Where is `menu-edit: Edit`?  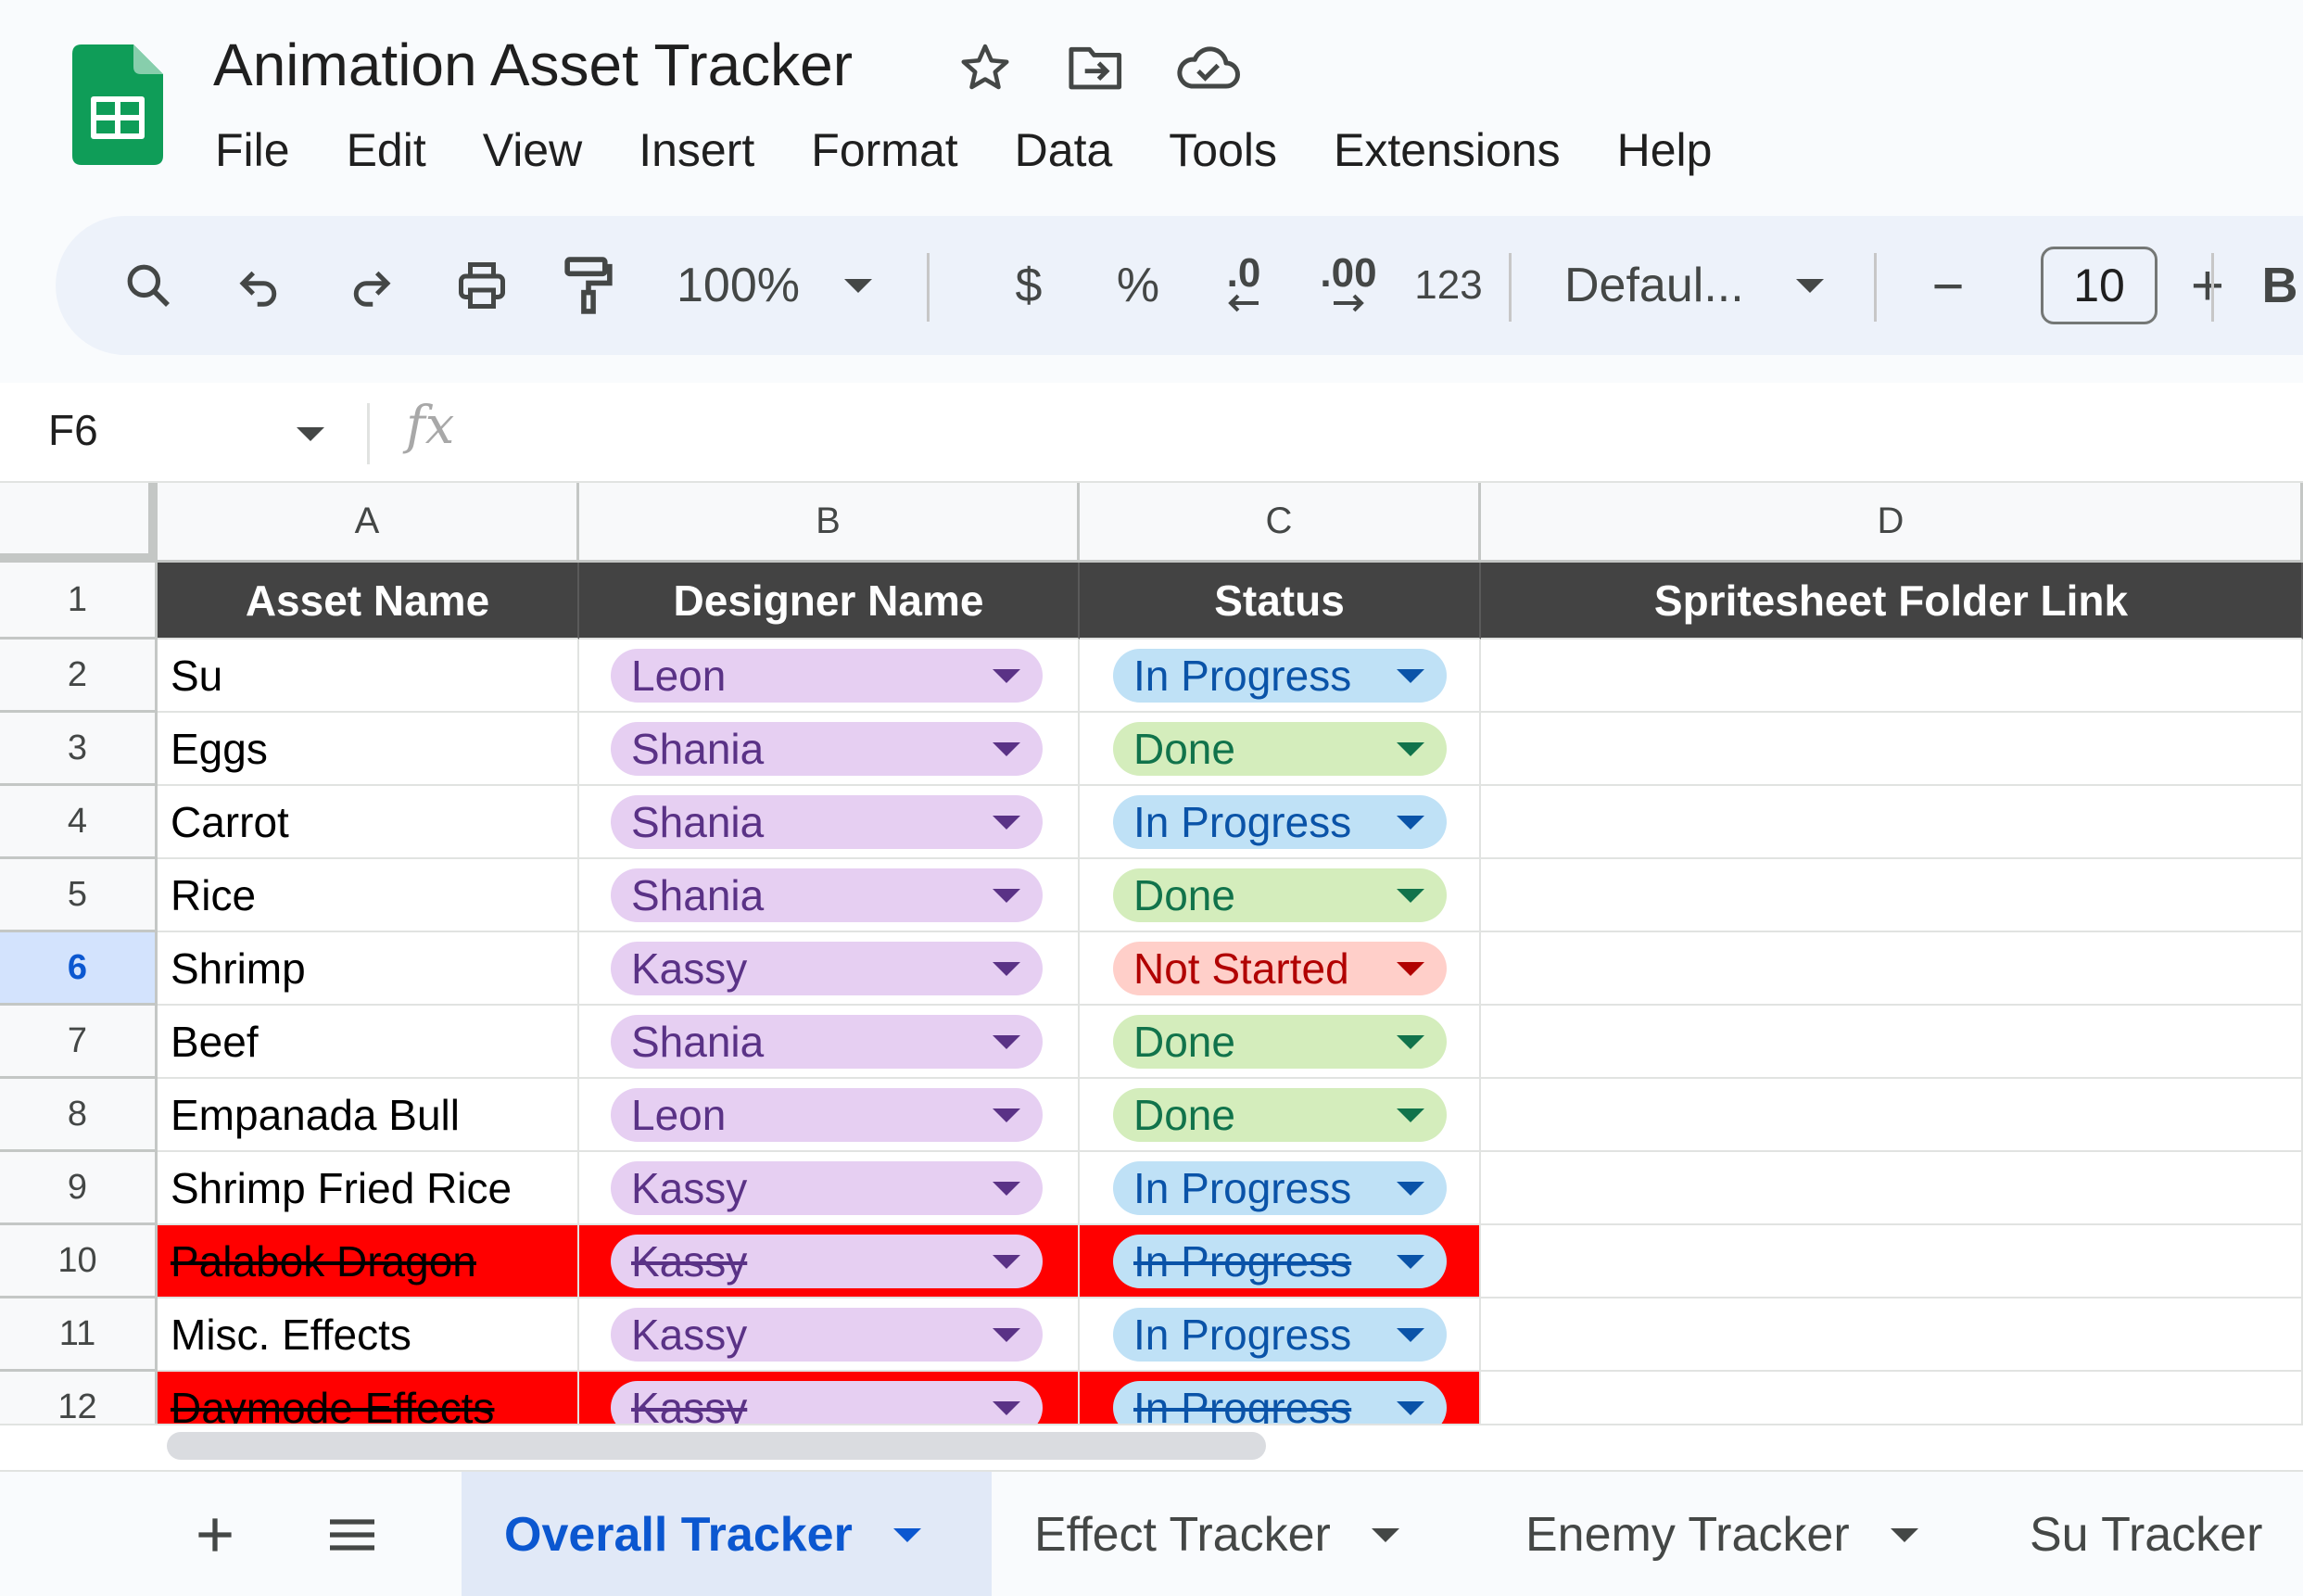
menu-edit: Edit is located at coordinates (386, 150).